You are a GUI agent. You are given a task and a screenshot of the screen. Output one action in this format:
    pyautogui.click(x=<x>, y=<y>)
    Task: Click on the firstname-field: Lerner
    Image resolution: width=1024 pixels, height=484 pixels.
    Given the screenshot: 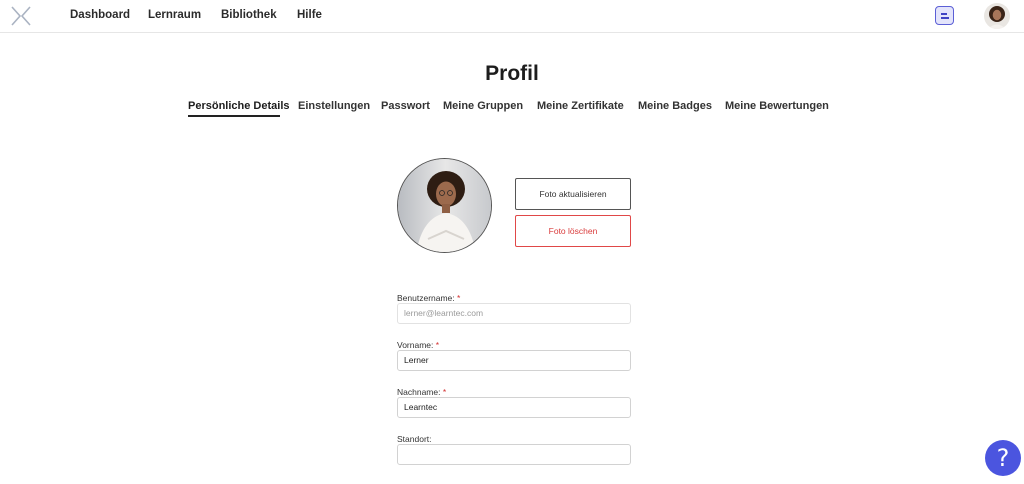 What is the action you would take?
    pyautogui.click(x=514, y=360)
    